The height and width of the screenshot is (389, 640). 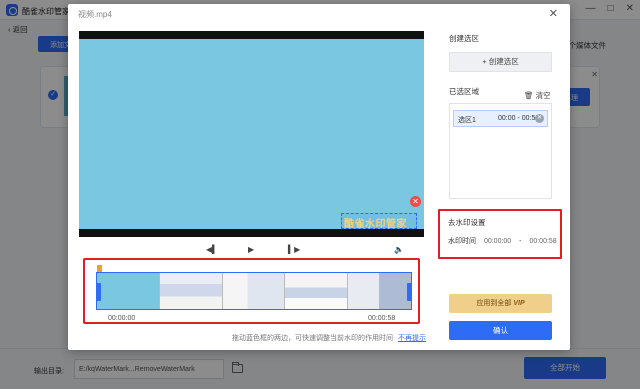 What do you see at coordinates (539, 118) in the screenshot?
I see `remove-selection-icon: ✕` at bounding box center [539, 118].